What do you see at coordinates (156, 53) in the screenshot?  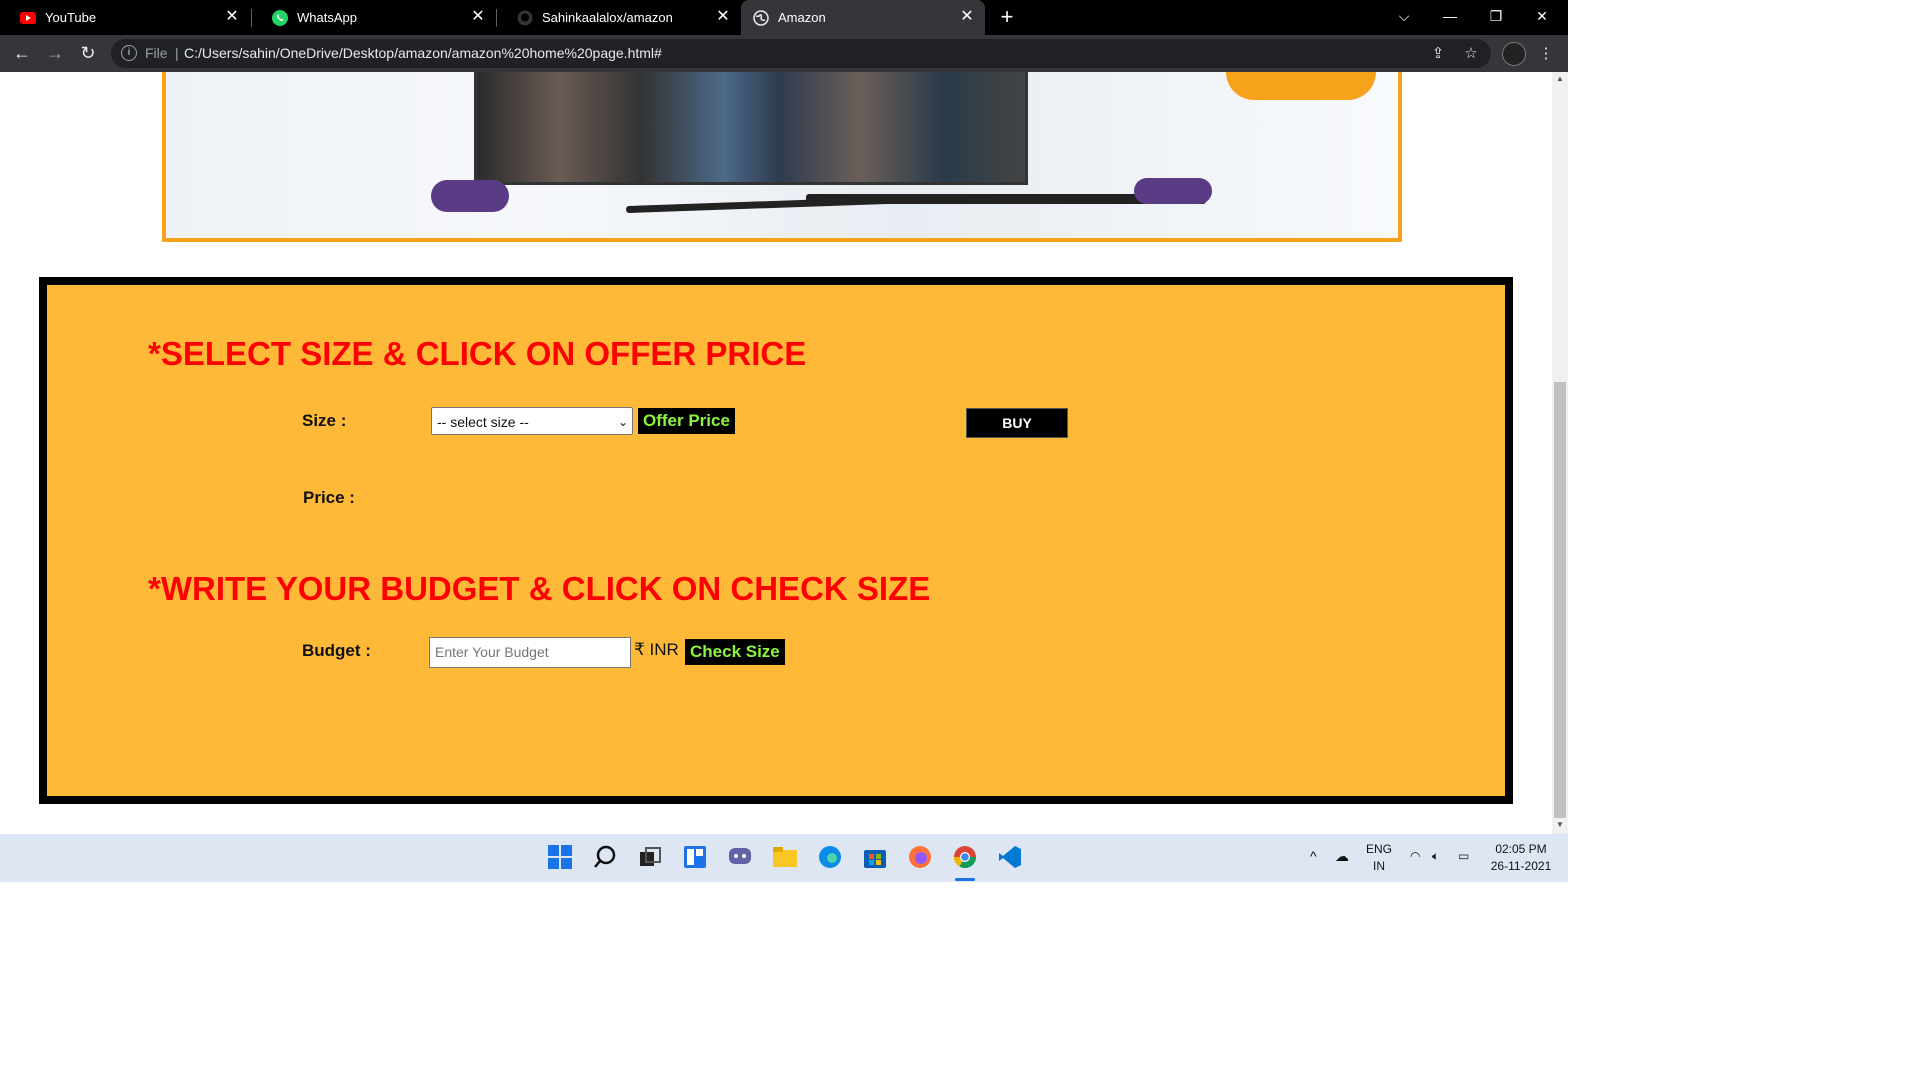 I see `file-scheme-label: File` at bounding box center [156, 53].